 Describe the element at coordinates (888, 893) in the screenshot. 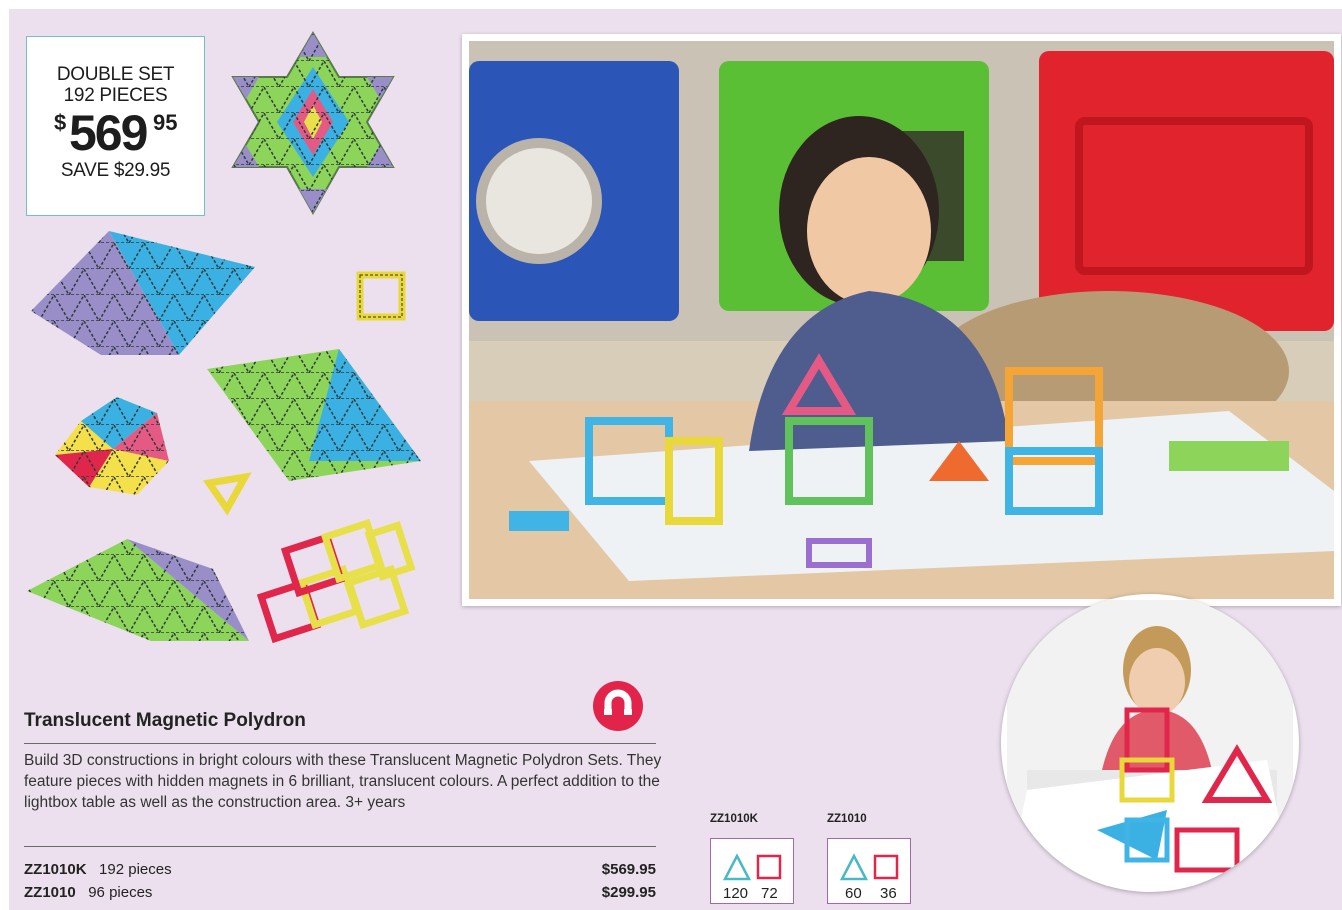

I see `kit-square-count: 36` at that location.